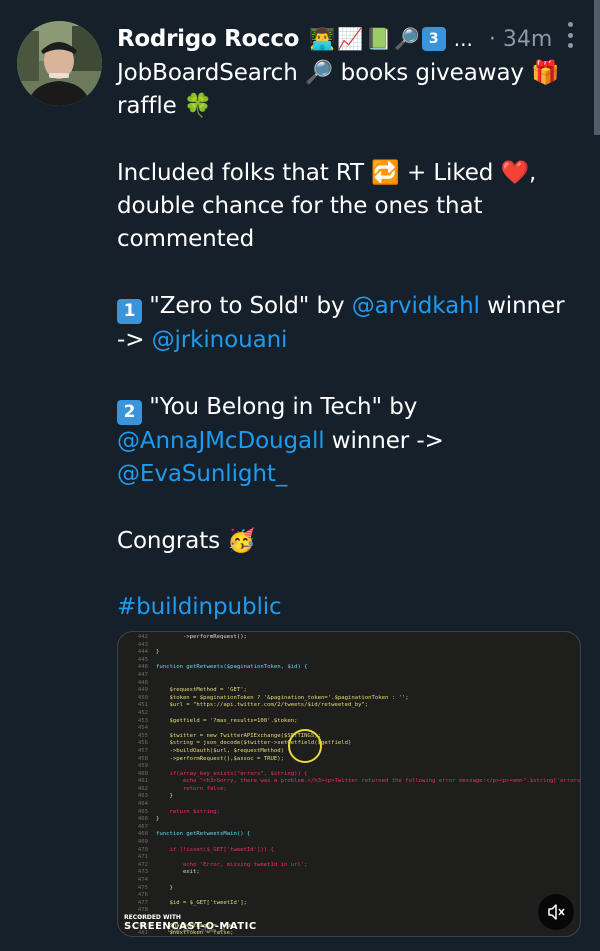  Describe the element at coordinates (202, 474) in the screenshot. I see `mention-link: @EvaSunlight_` at that location.